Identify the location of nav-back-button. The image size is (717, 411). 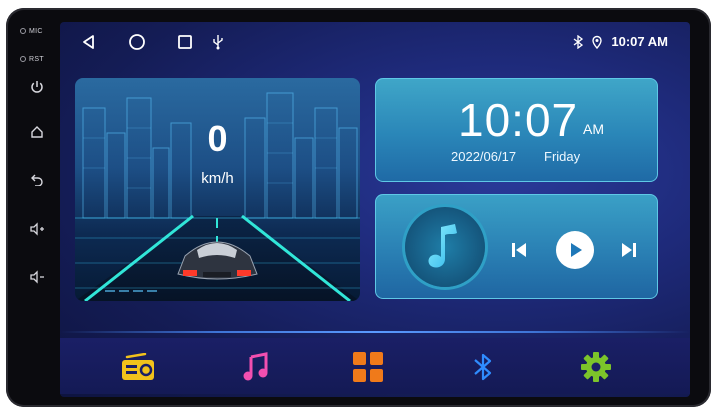
(89, 42).